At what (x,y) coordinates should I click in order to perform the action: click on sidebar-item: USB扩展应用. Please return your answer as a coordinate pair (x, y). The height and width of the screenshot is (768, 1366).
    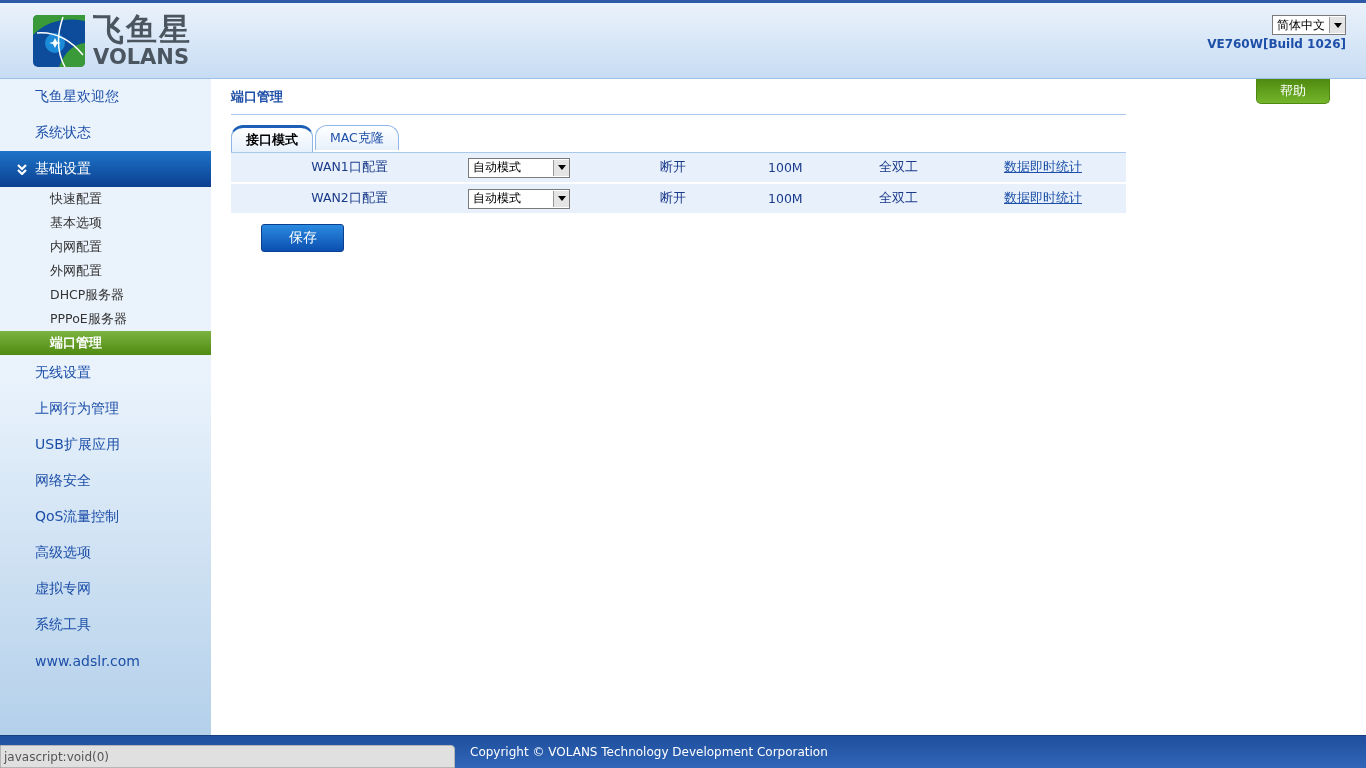
    Looking at the image, I should click on (105, 445).